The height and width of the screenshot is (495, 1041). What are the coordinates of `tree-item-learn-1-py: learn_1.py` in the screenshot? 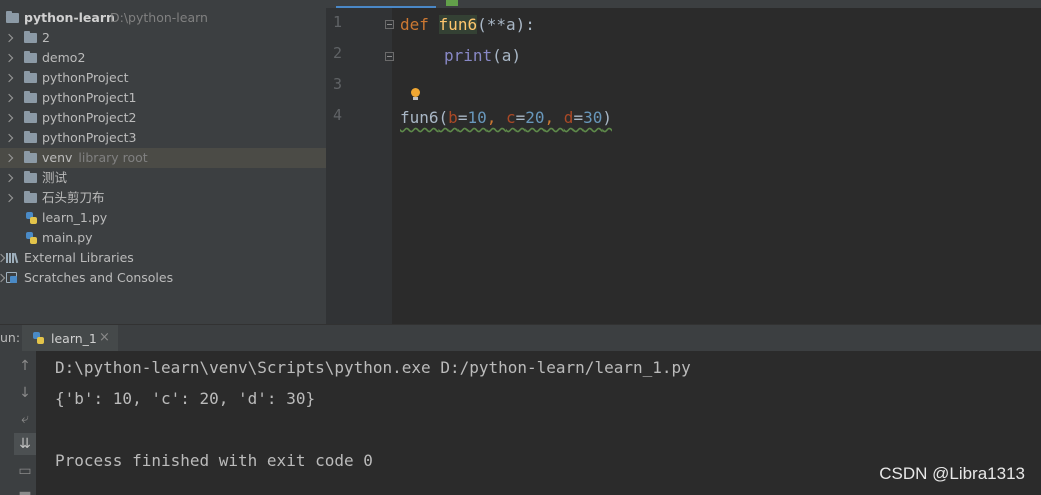 It's located at (163, 218).